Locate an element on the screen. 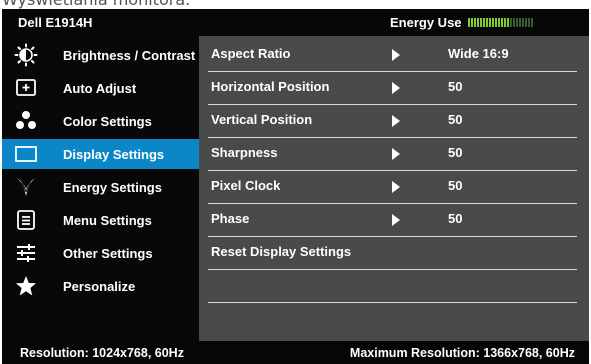 This screenshot has height=364, width=591. sidebar-item-label: Energy Settings is located at coordinates (112, 187).